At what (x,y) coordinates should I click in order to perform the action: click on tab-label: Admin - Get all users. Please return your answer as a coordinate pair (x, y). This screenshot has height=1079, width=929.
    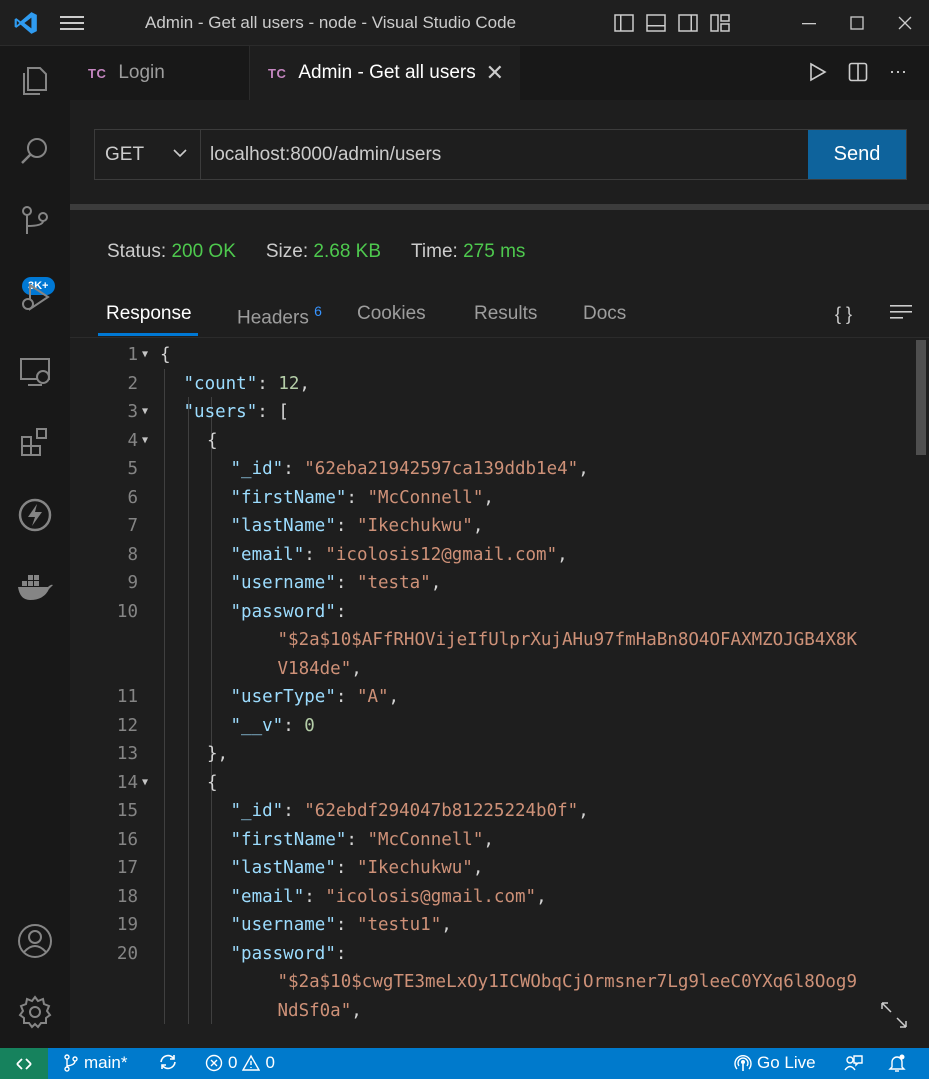
    Looking at the image, I should click on (387, 72).